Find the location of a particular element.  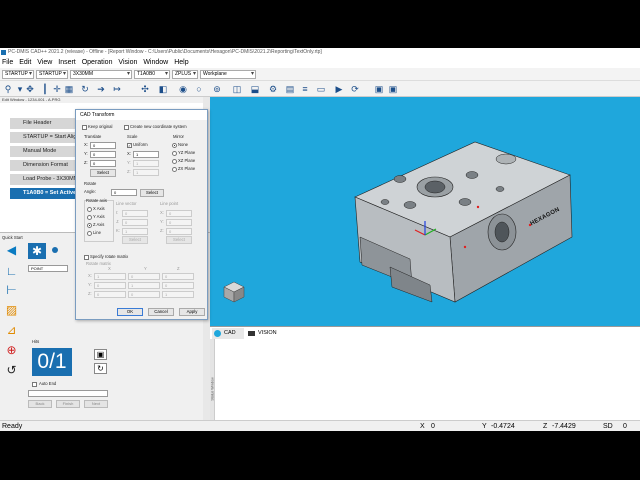

line-point-select-button: Select is located at coordinates (179, 240).